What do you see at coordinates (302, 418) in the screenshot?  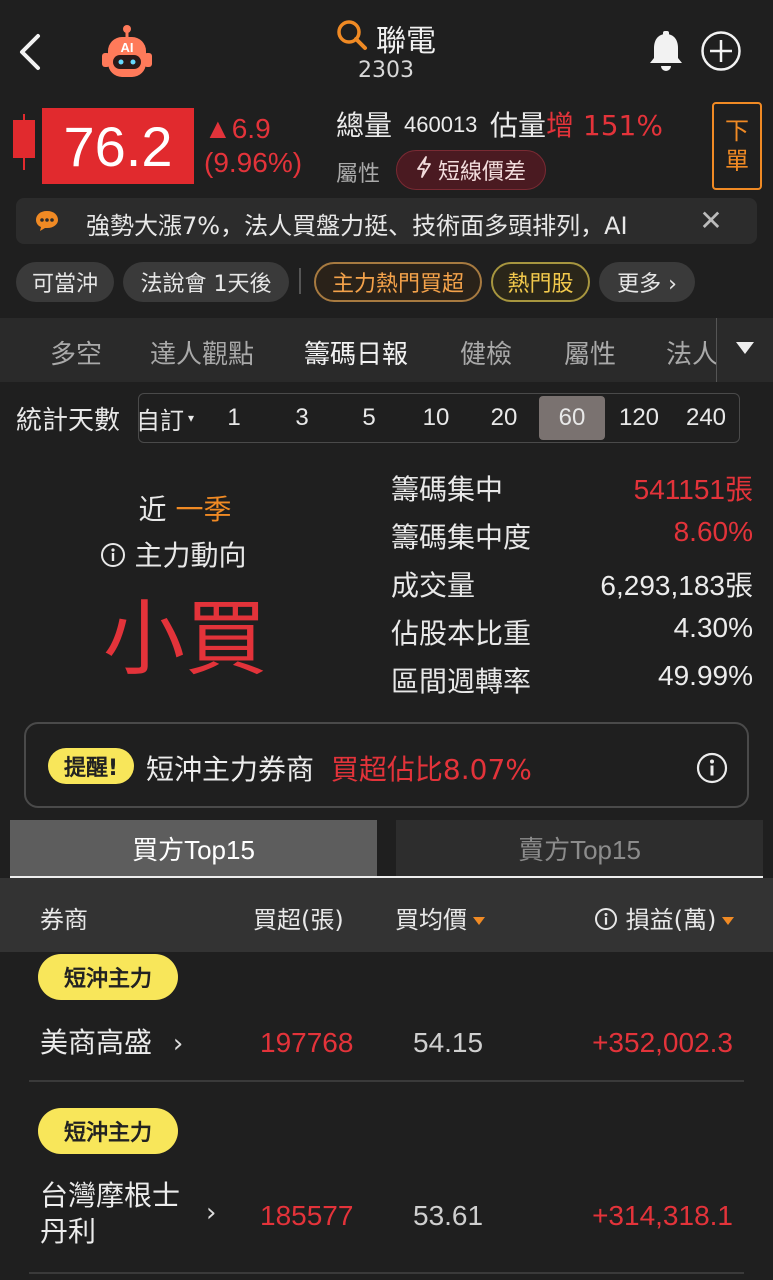 I see `day-option-3: 3` at bounding box center [302, 418].